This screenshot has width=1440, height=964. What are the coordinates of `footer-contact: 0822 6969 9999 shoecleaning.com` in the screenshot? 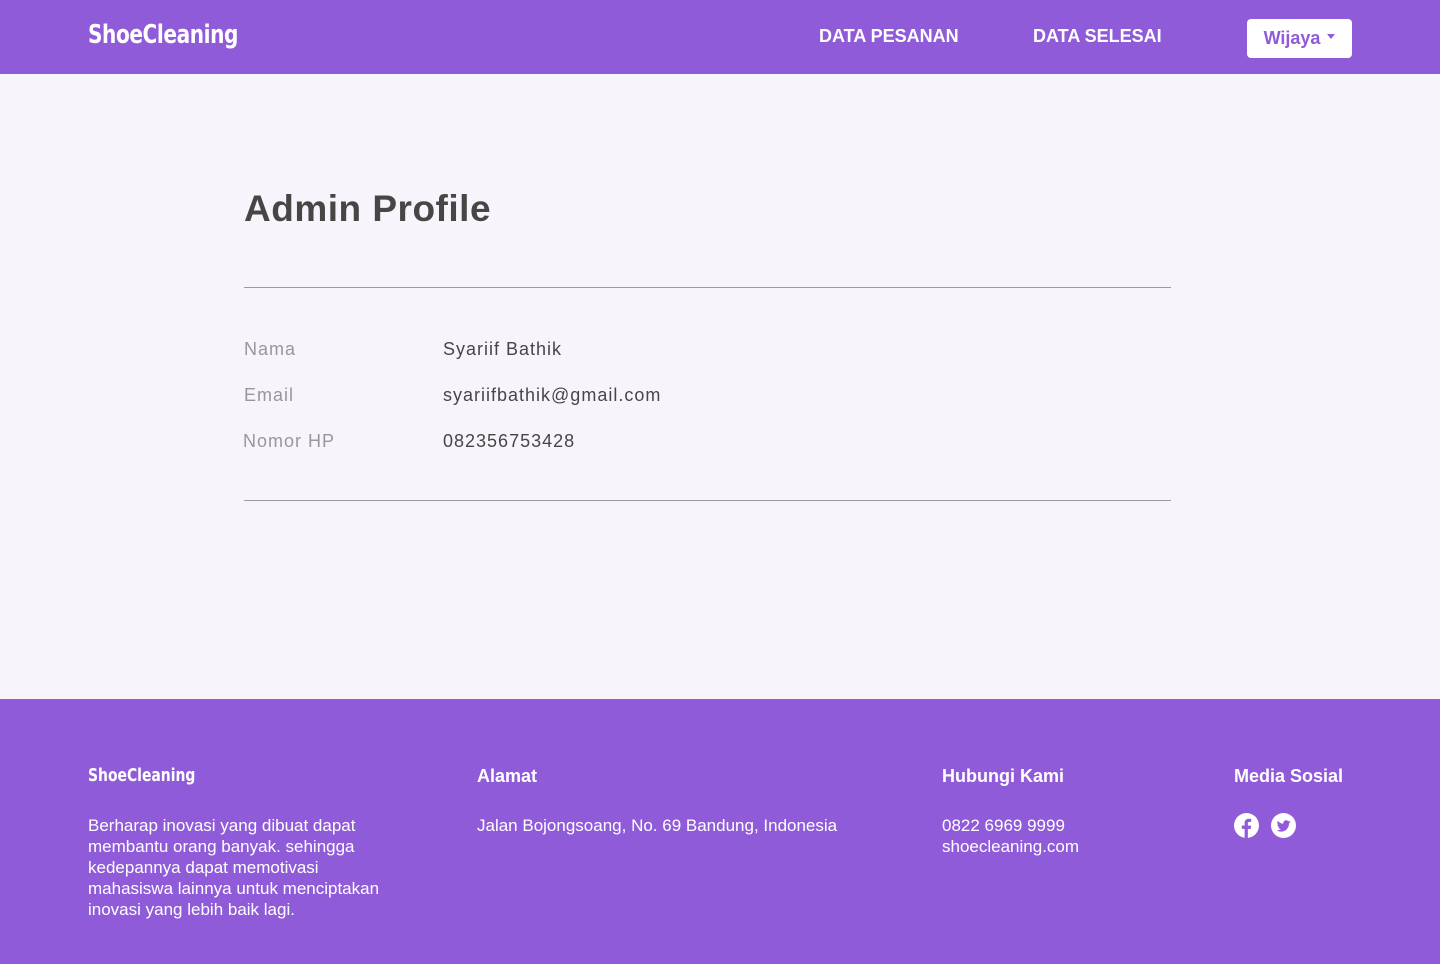 It's located at (1010, 836).